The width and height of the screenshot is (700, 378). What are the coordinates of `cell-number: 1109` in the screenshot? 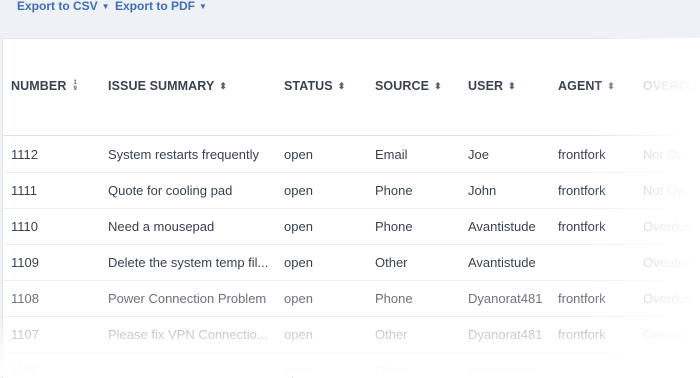 It's located at (25, 262).